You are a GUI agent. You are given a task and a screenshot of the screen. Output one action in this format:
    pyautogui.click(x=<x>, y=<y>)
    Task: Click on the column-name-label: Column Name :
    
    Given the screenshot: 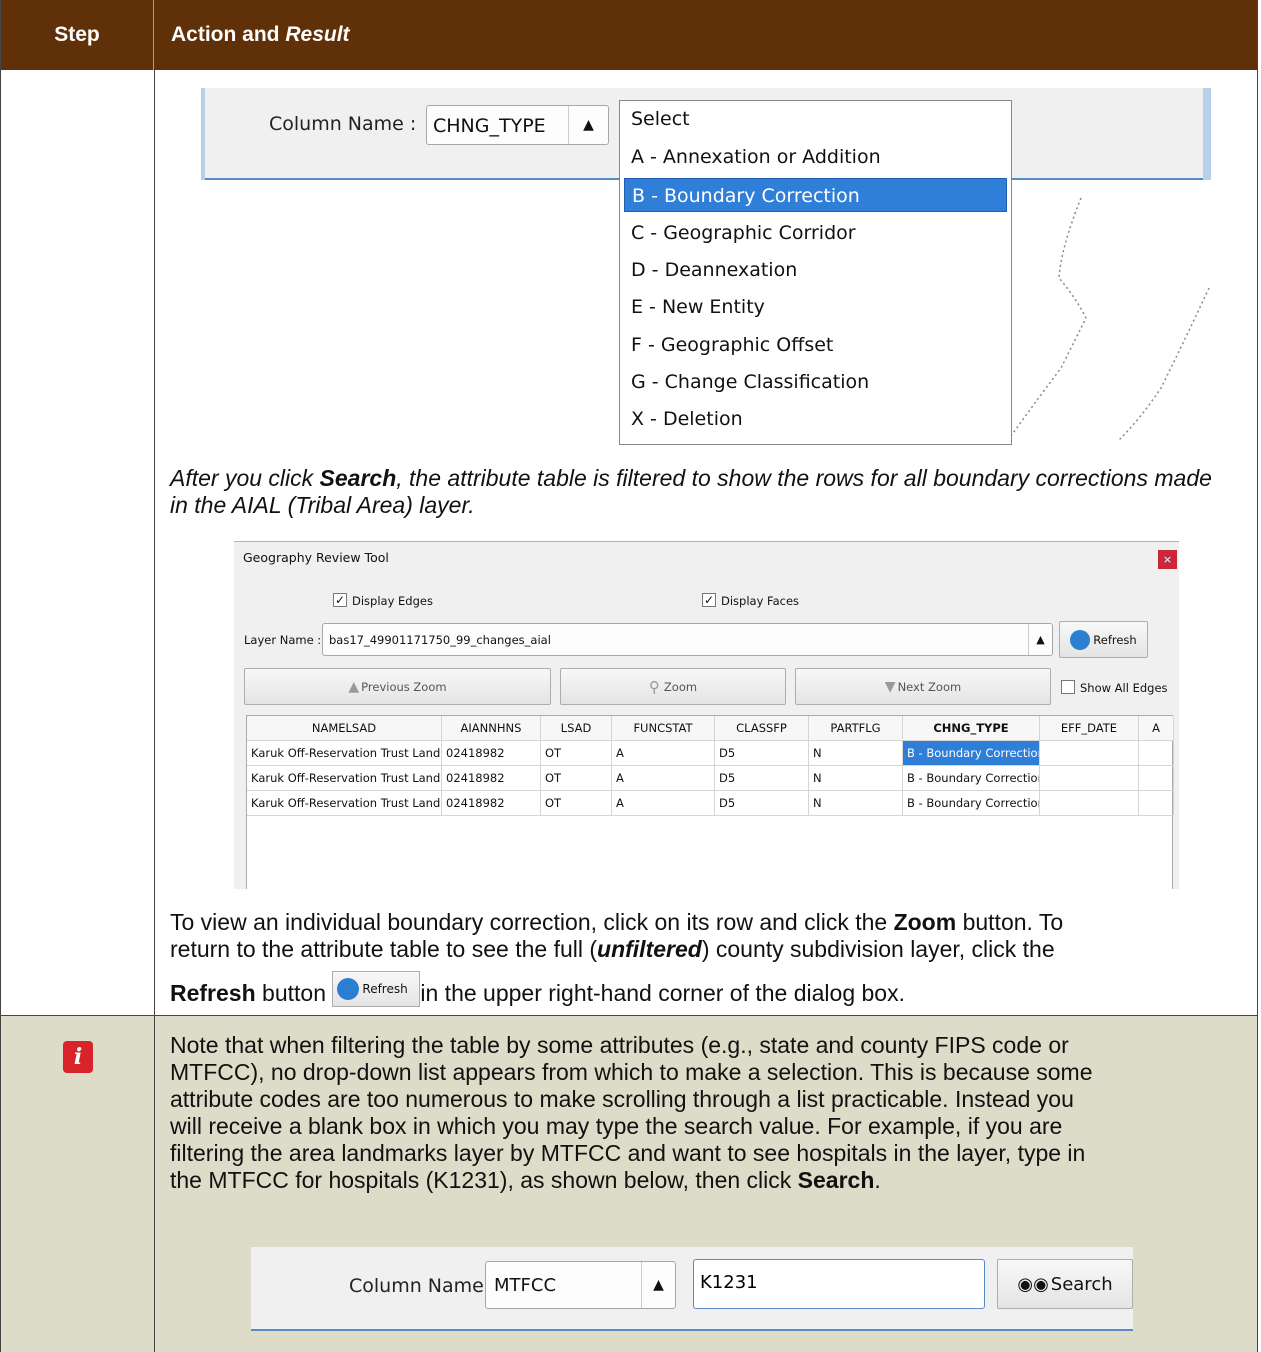 What is the action you would take?
    pyautogui.click(x=343, y=124)
    